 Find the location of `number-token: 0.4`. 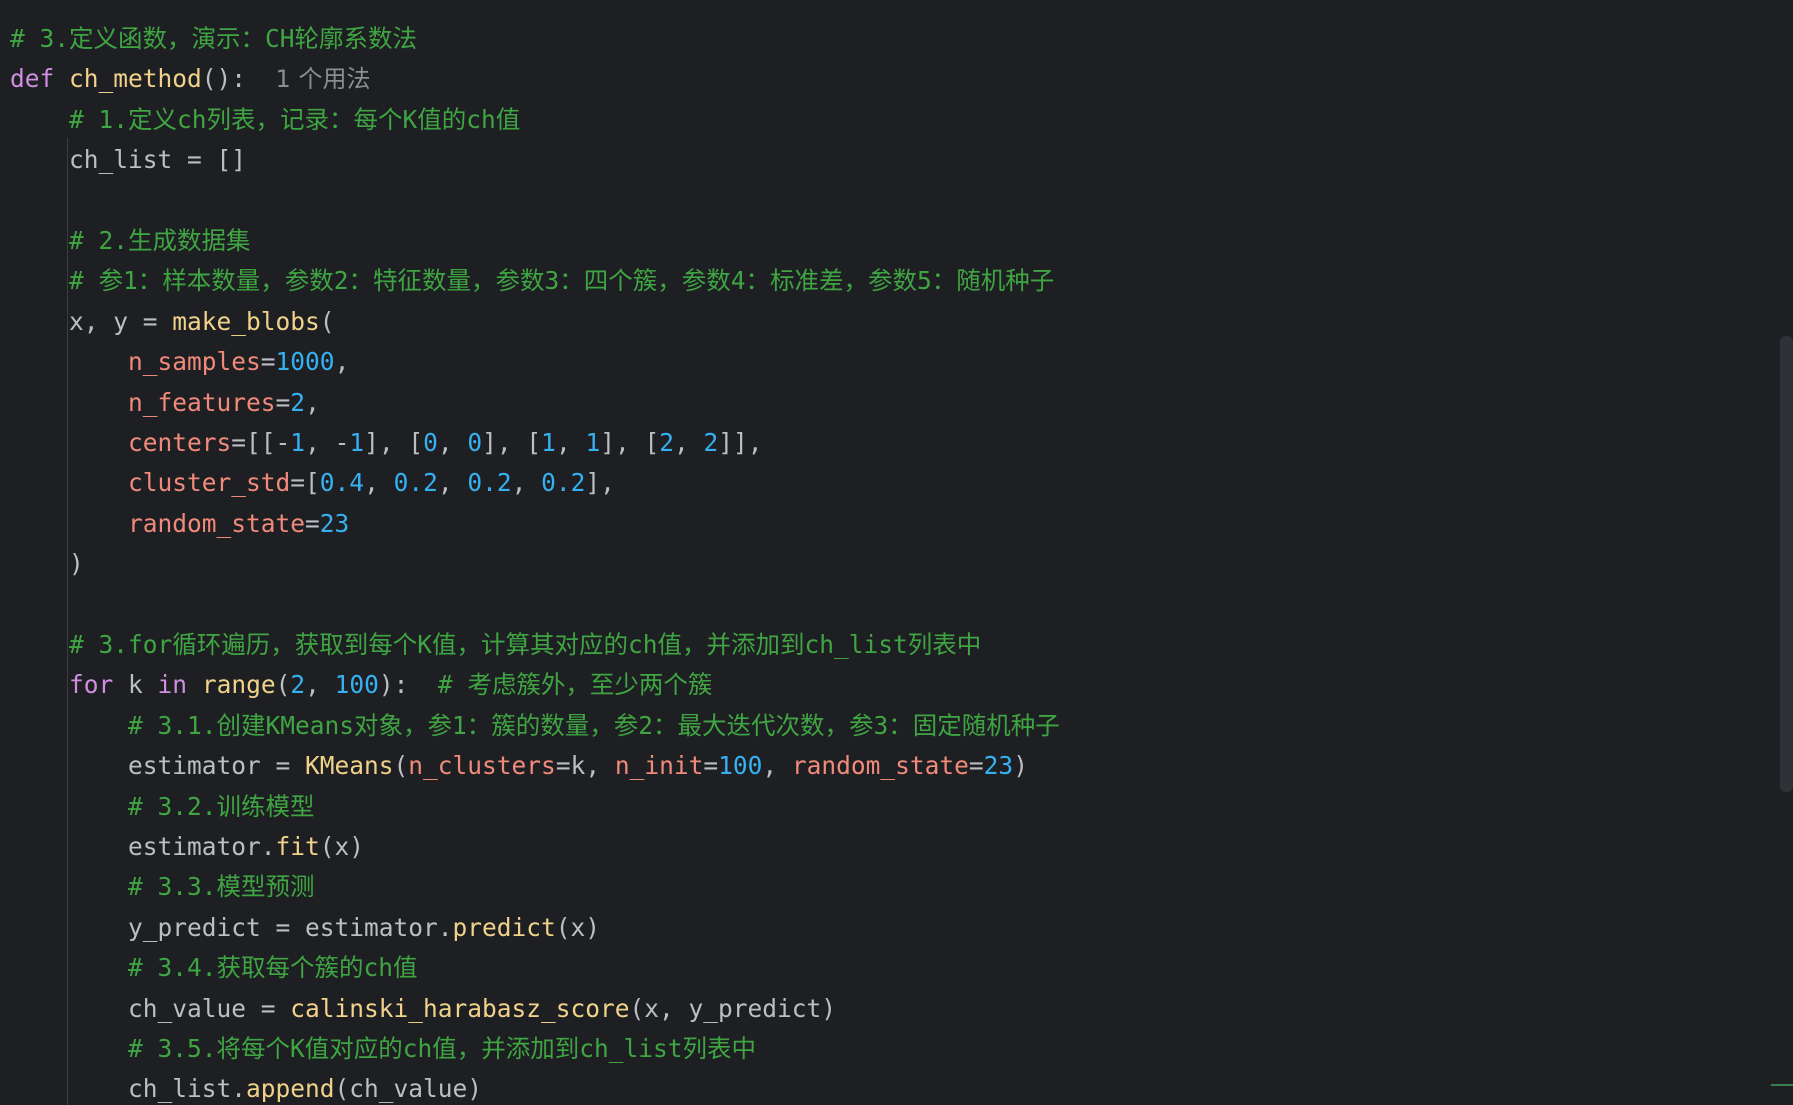

number-token: 0.4 is located at coordinates (342, 483).